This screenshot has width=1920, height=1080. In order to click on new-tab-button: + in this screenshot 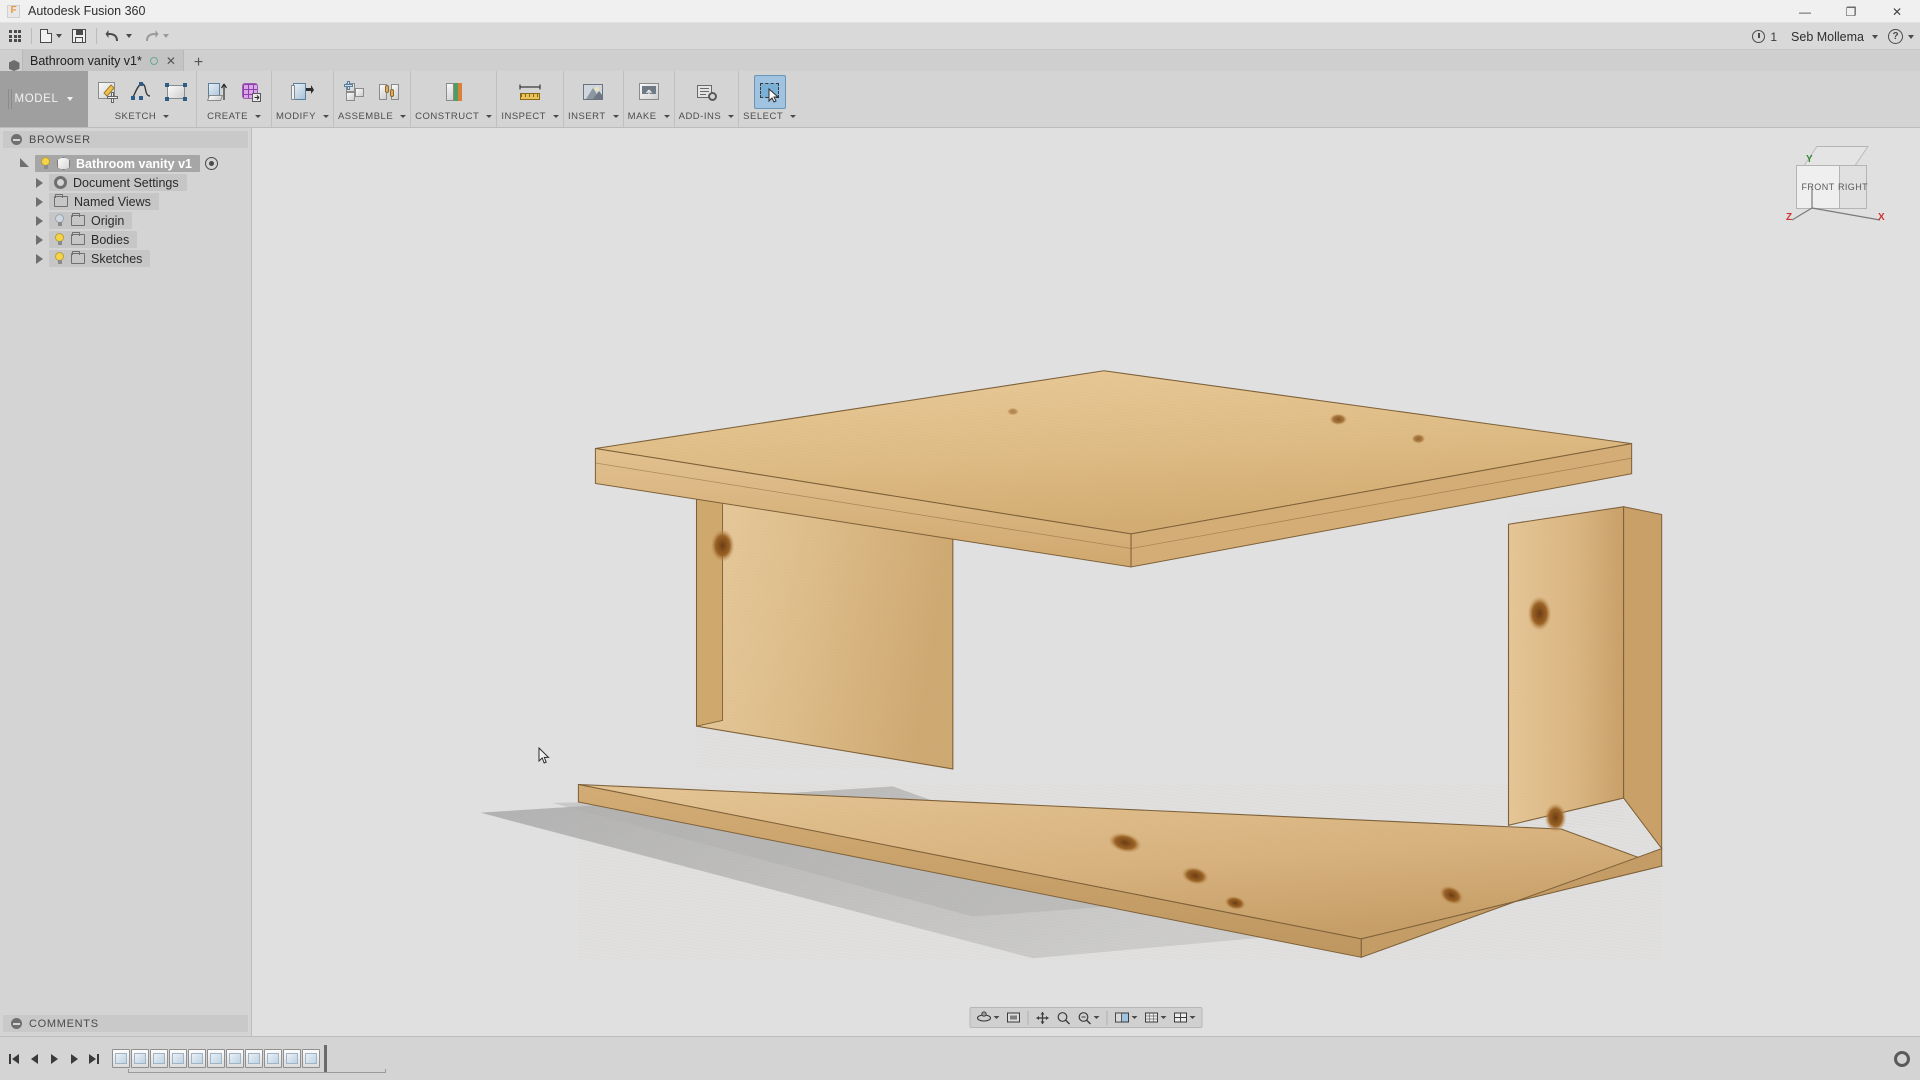, I will do `click(198, 63)`.